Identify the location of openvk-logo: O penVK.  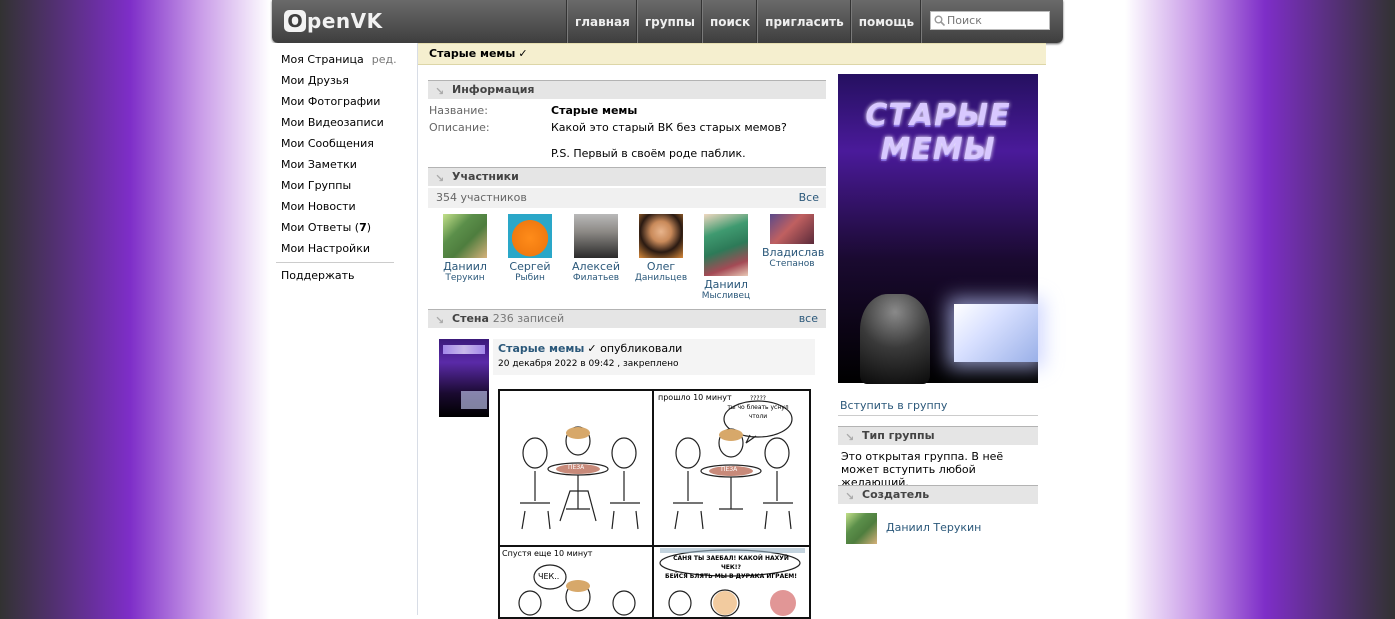
(333, 21).